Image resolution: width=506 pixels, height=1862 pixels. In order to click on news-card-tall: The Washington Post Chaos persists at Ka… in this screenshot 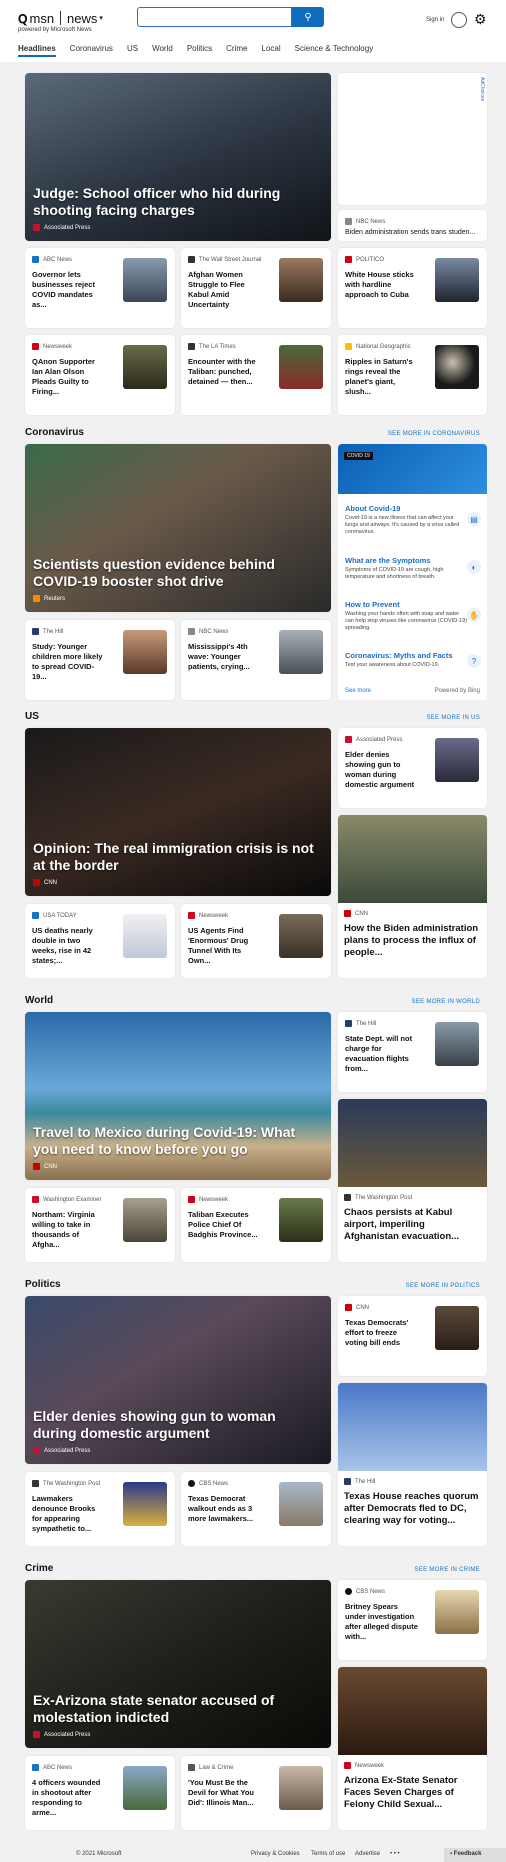, I will do `click(412, 1180)`.